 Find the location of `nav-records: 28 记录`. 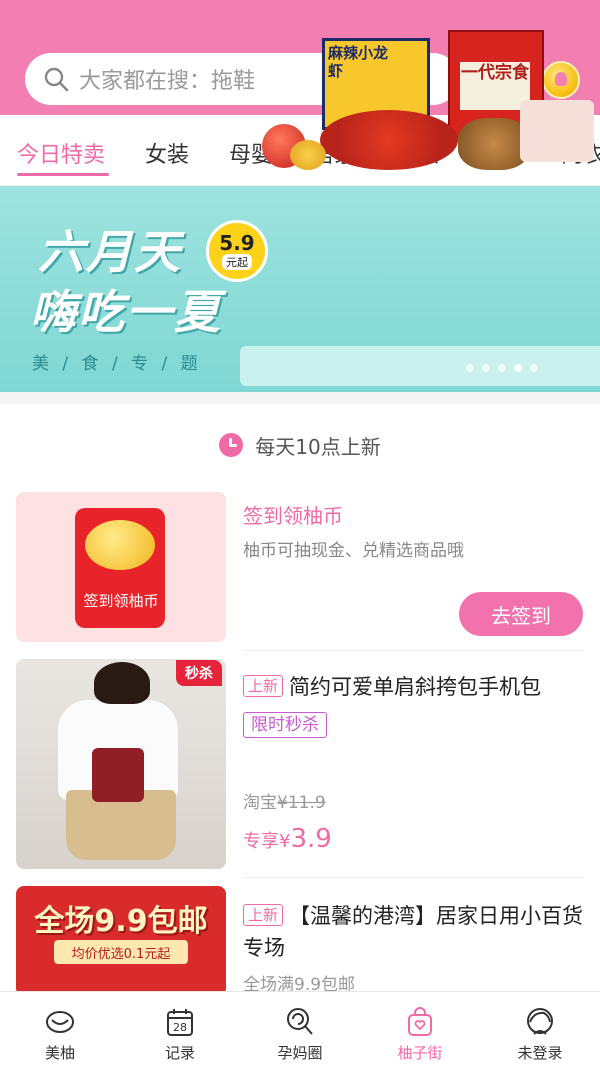

nav-records: 28 记录 is located at coordinates (180, 1029).